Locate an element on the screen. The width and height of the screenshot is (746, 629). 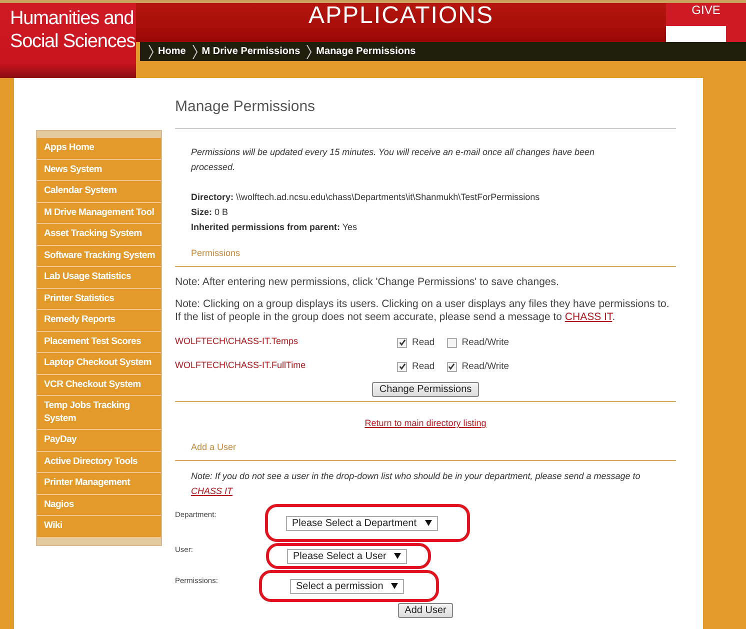
sidebar-item: News System is located at coordinates (99, 170).